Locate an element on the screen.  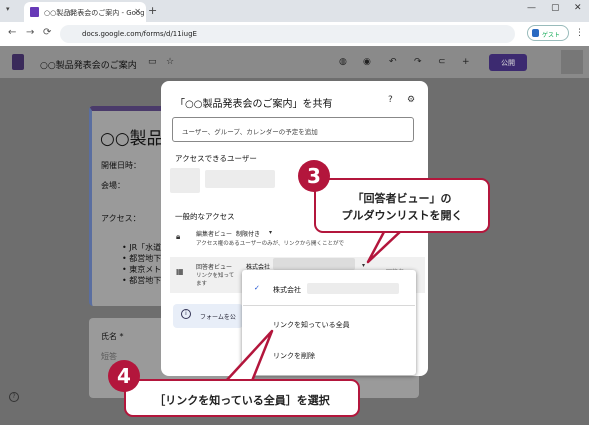
callout3-pointer is located at coordinates (385, 246).